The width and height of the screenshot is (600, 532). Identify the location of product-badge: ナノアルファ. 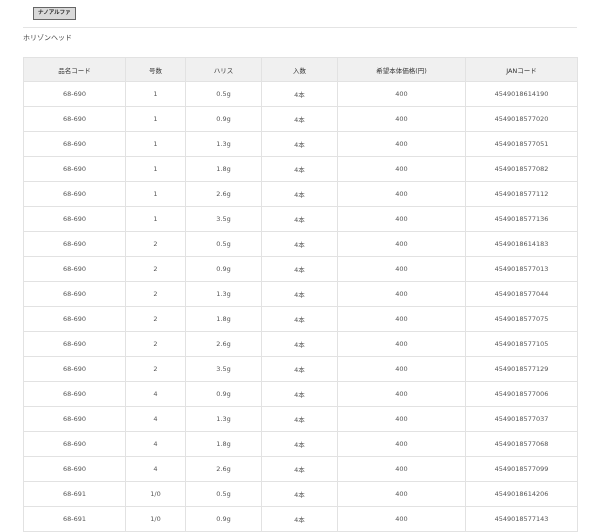
(54, 13).